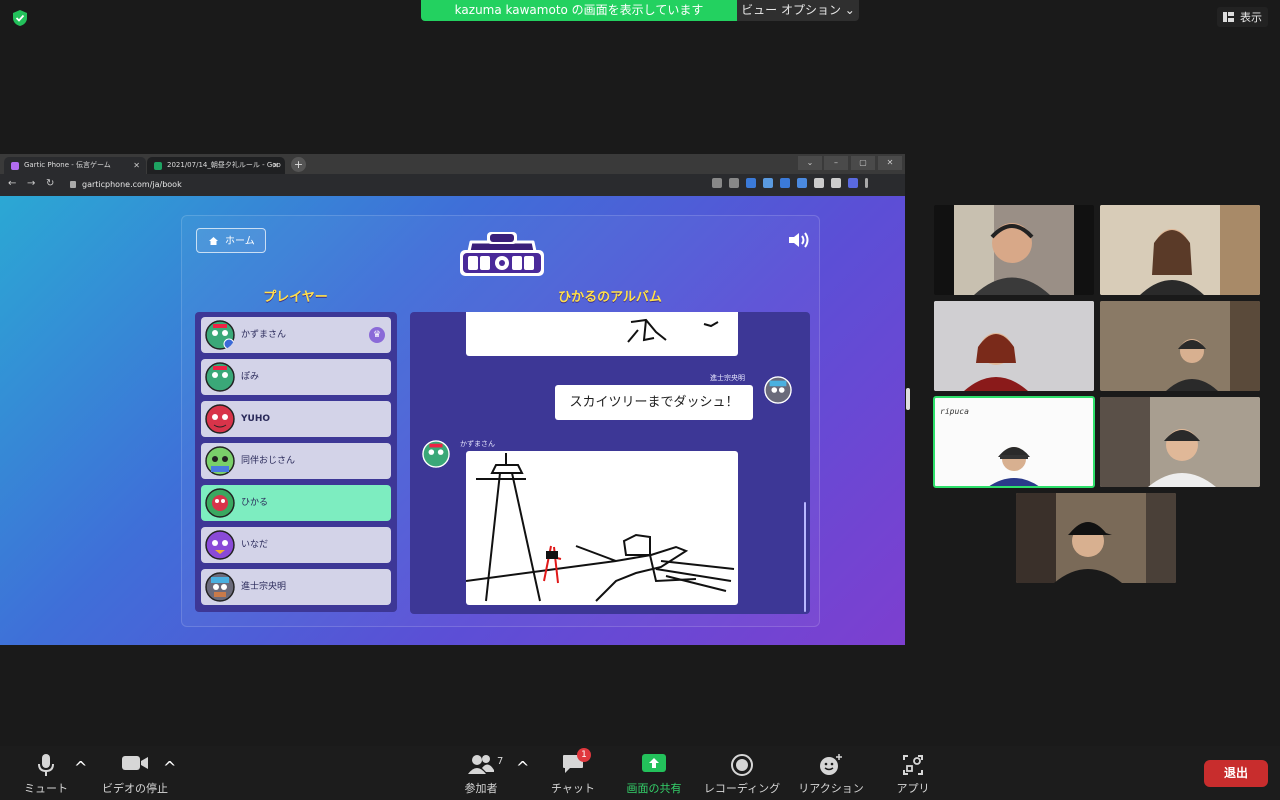 This screenshot has width=1280, height=800. Describe the element at coordinates (913, 765) in the screenshot. I see `apps-icon` at that location.